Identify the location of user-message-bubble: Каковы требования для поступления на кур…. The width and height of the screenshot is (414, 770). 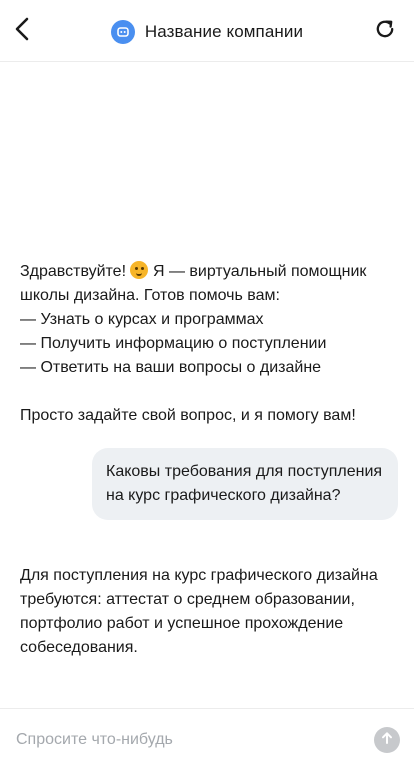
(245, 484).